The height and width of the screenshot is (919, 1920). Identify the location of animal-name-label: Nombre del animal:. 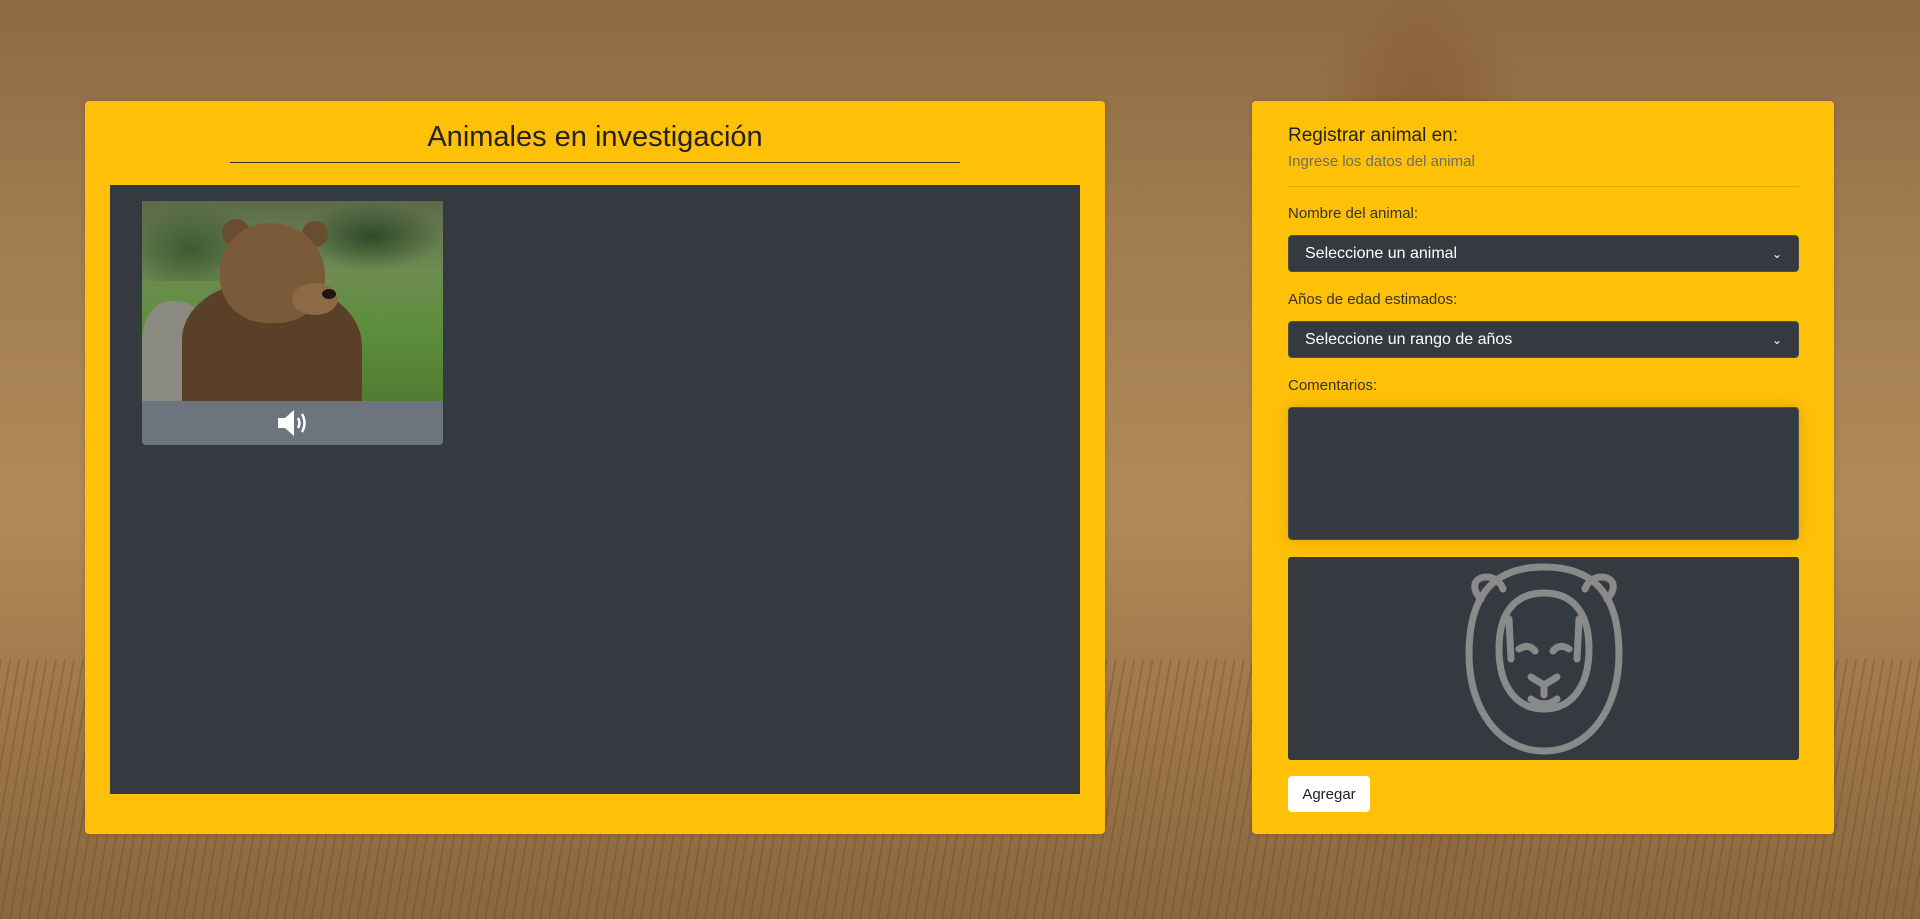
(1353, 213).